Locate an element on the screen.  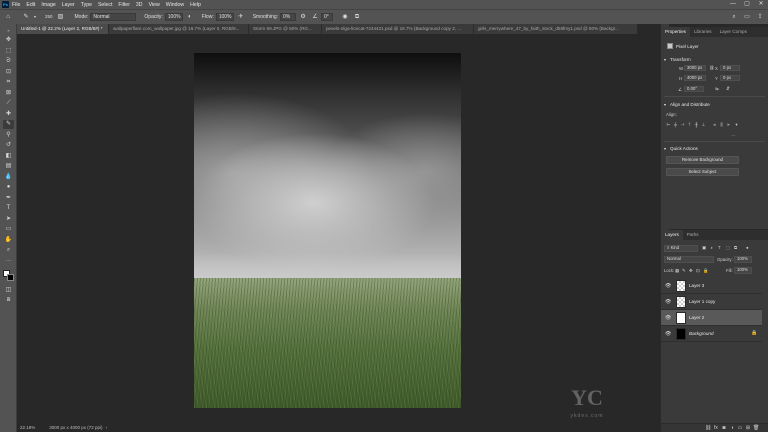
align-vertical-centers-icon: ╫ is located at coordinates (696, 124).